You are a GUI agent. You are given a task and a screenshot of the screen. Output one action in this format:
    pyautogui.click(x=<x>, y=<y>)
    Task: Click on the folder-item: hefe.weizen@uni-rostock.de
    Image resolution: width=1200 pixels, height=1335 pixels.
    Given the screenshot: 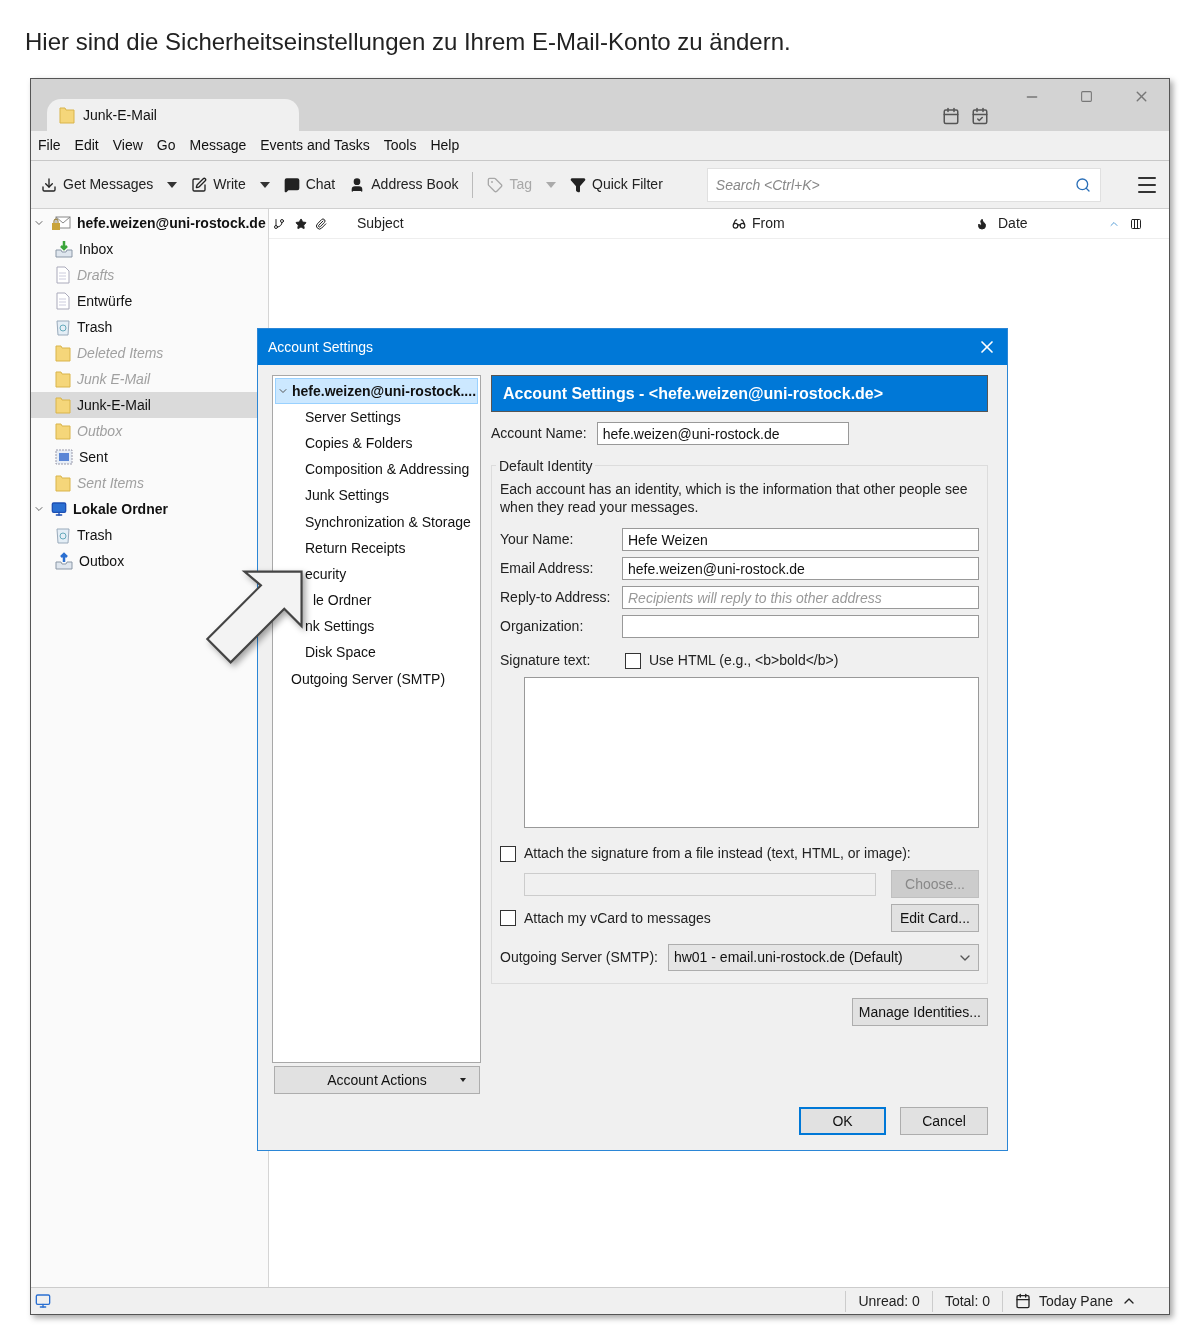 What is the action you would take?
    pyautogui.click(x=149, y=223)
    